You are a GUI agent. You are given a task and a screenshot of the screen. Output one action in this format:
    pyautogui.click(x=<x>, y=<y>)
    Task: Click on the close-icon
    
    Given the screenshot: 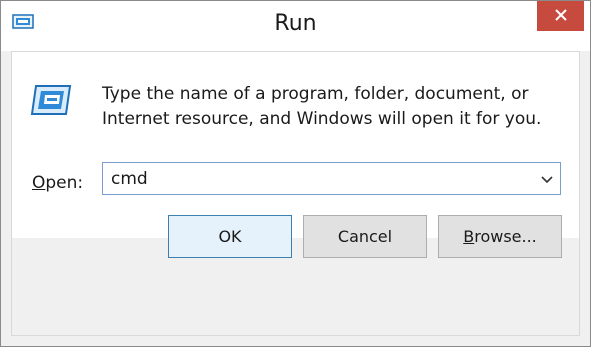 What is the action you would take?
    pyautogui.click(x=561, y=16)
    